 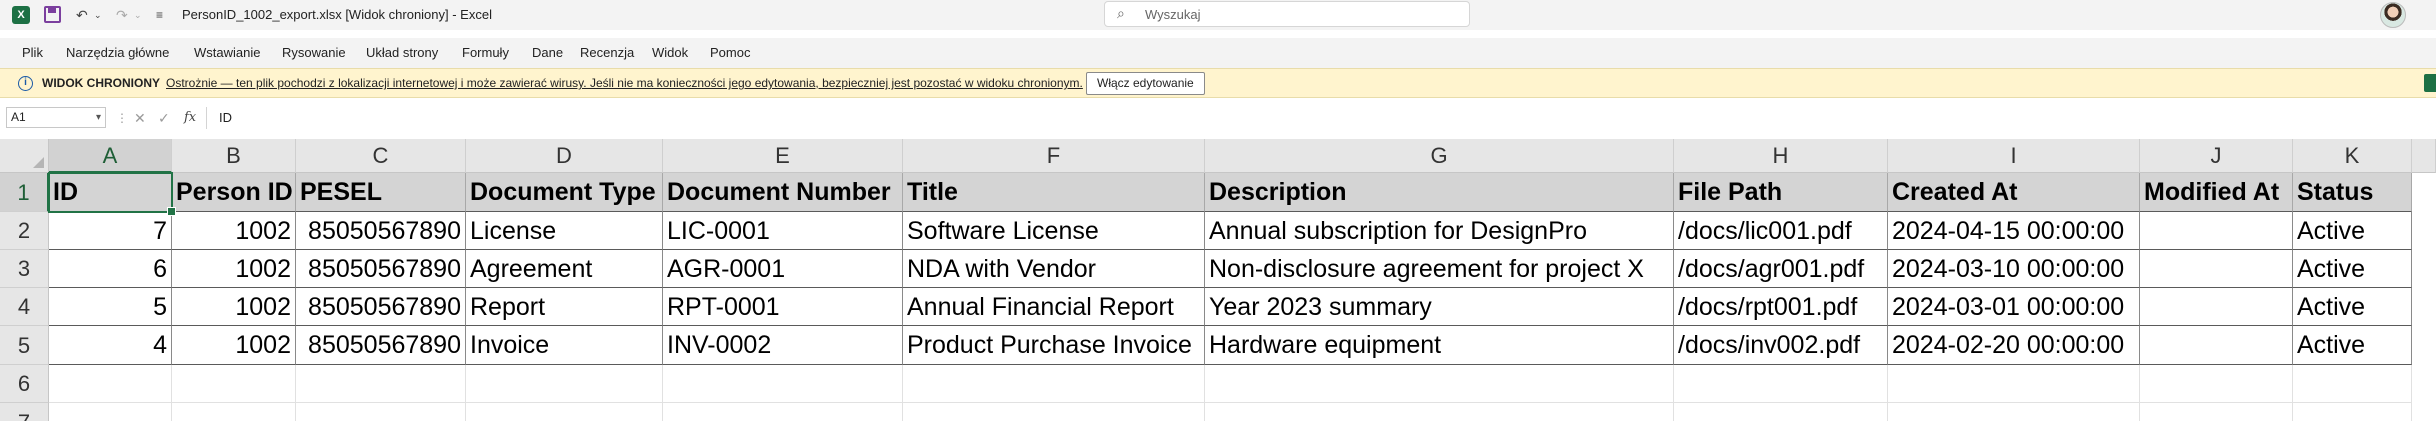 I want to click on header-cell-j1: Modified At, so click(x=2216, y=192).